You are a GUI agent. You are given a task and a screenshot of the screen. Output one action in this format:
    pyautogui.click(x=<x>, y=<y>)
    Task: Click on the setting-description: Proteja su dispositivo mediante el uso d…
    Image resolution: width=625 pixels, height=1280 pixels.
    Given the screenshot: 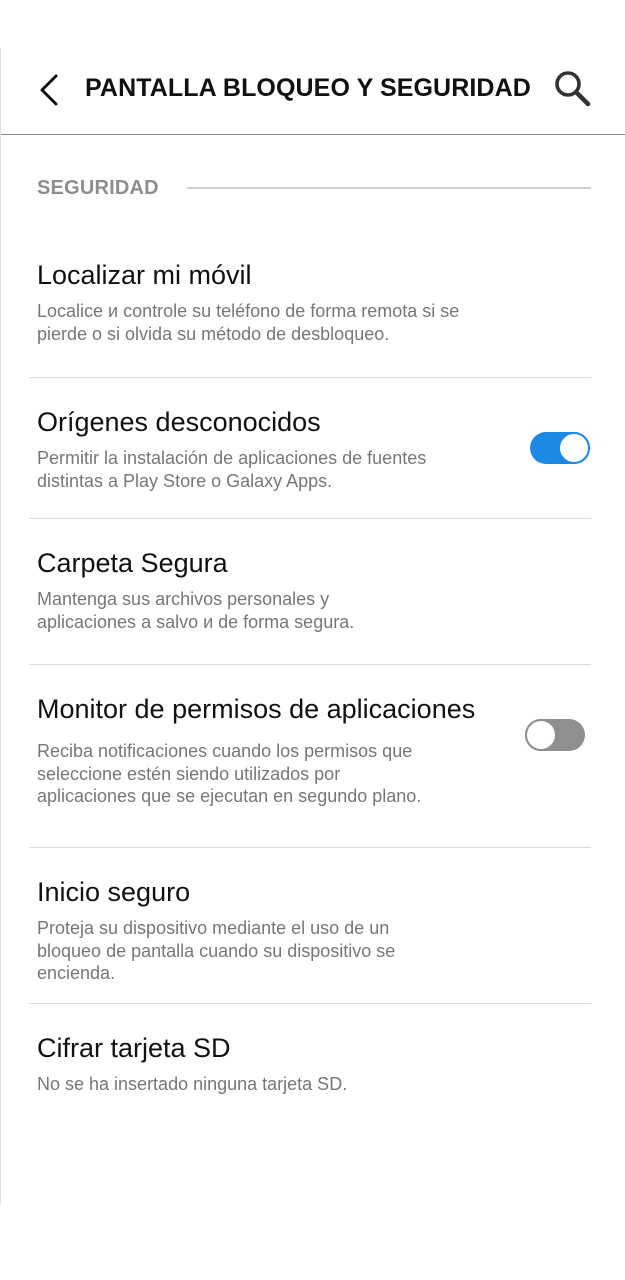 What is the action you would take?
    pyautogui.click(x=216, y=950)
    